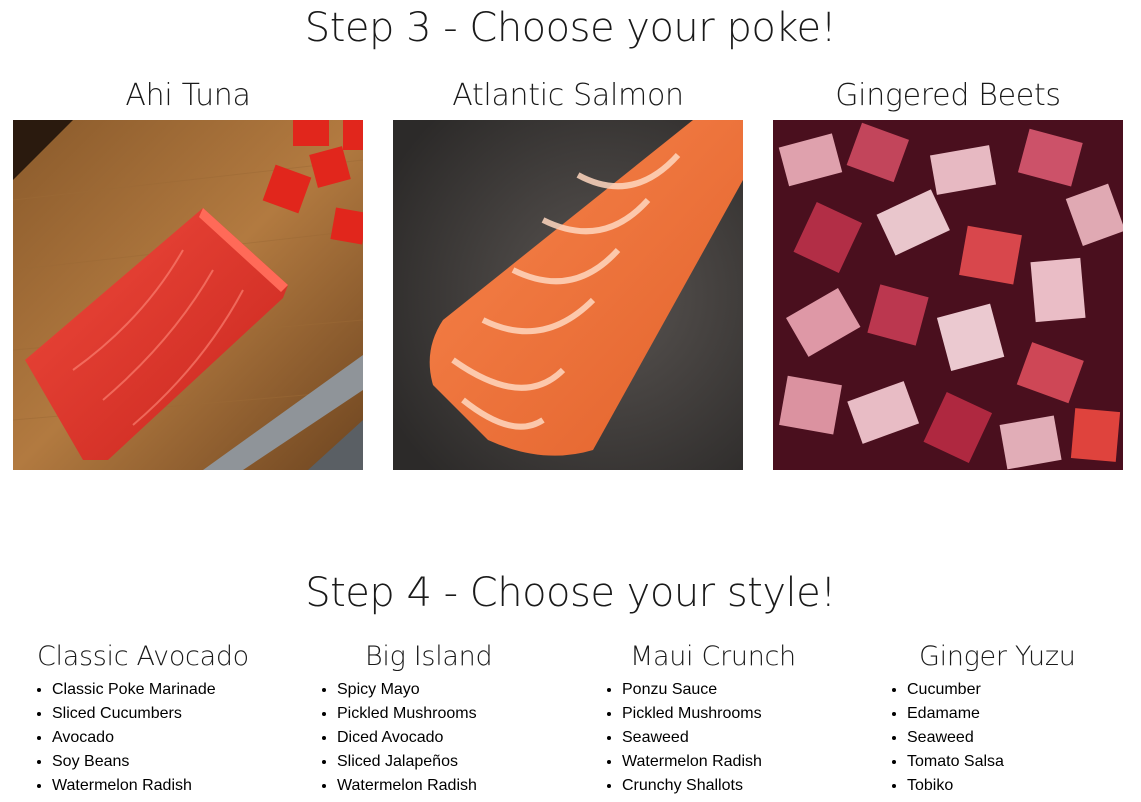 The height and width of the screenshot is (802, 1141). What do you see at coordinates (447, 738) in the screenshot?
I see `list-item: Diced Avocado` at bounding box center [447, 738].